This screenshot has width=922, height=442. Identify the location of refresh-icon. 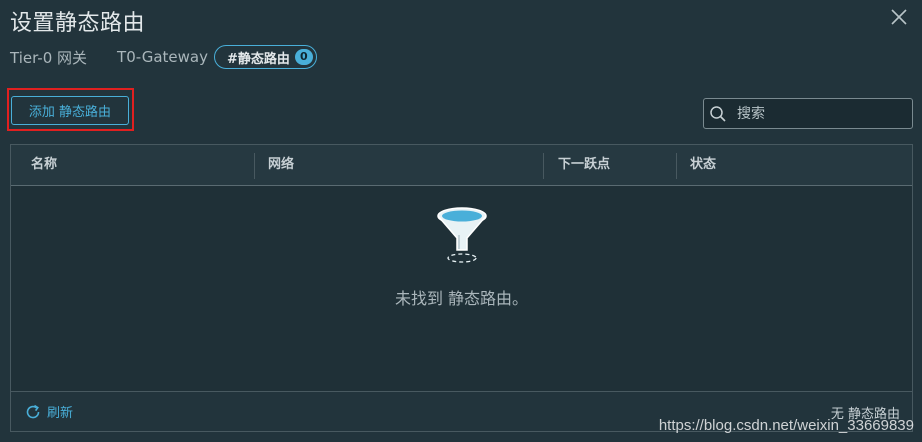
(33, 411).